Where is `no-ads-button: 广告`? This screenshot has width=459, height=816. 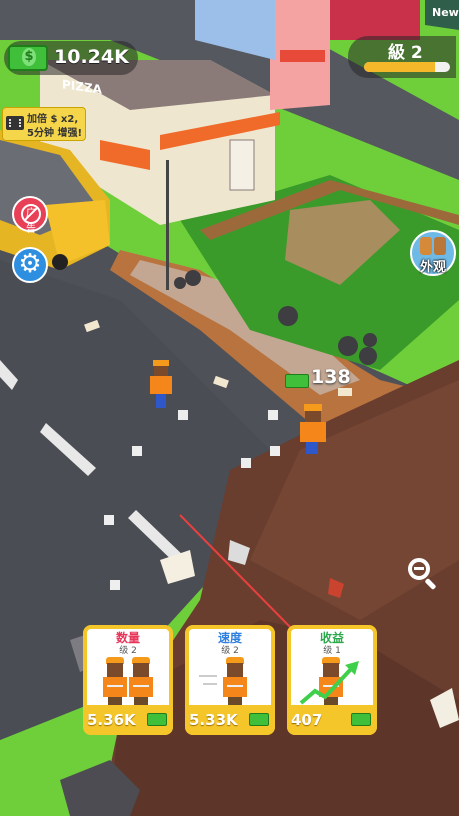 no-ads-button: 广告 is located at coordinates (30, 215).